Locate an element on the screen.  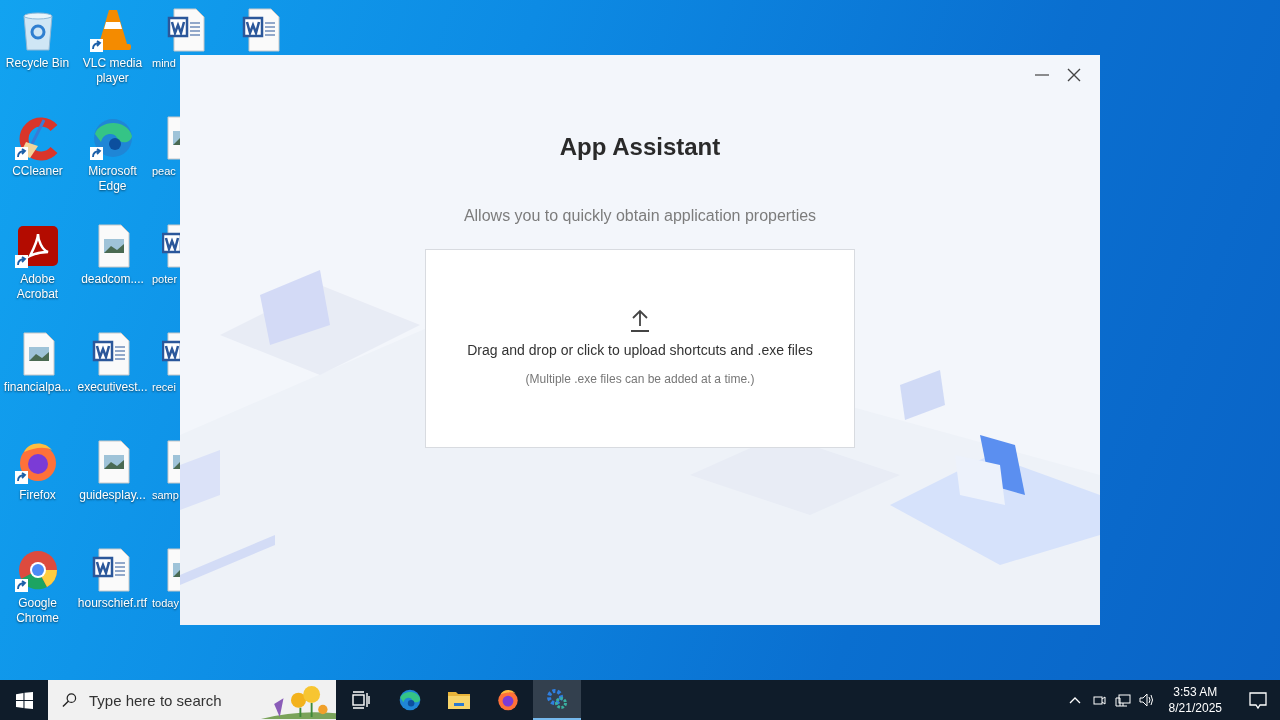
desktop-icon-label: recei is located at coordinates (164, 387).